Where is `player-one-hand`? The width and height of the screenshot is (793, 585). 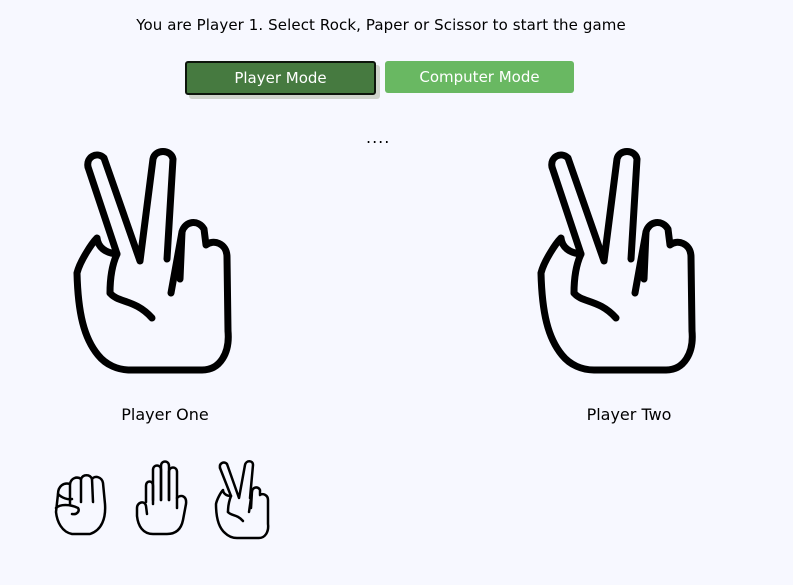 player-one-hand is located at coordinates (155, 263).